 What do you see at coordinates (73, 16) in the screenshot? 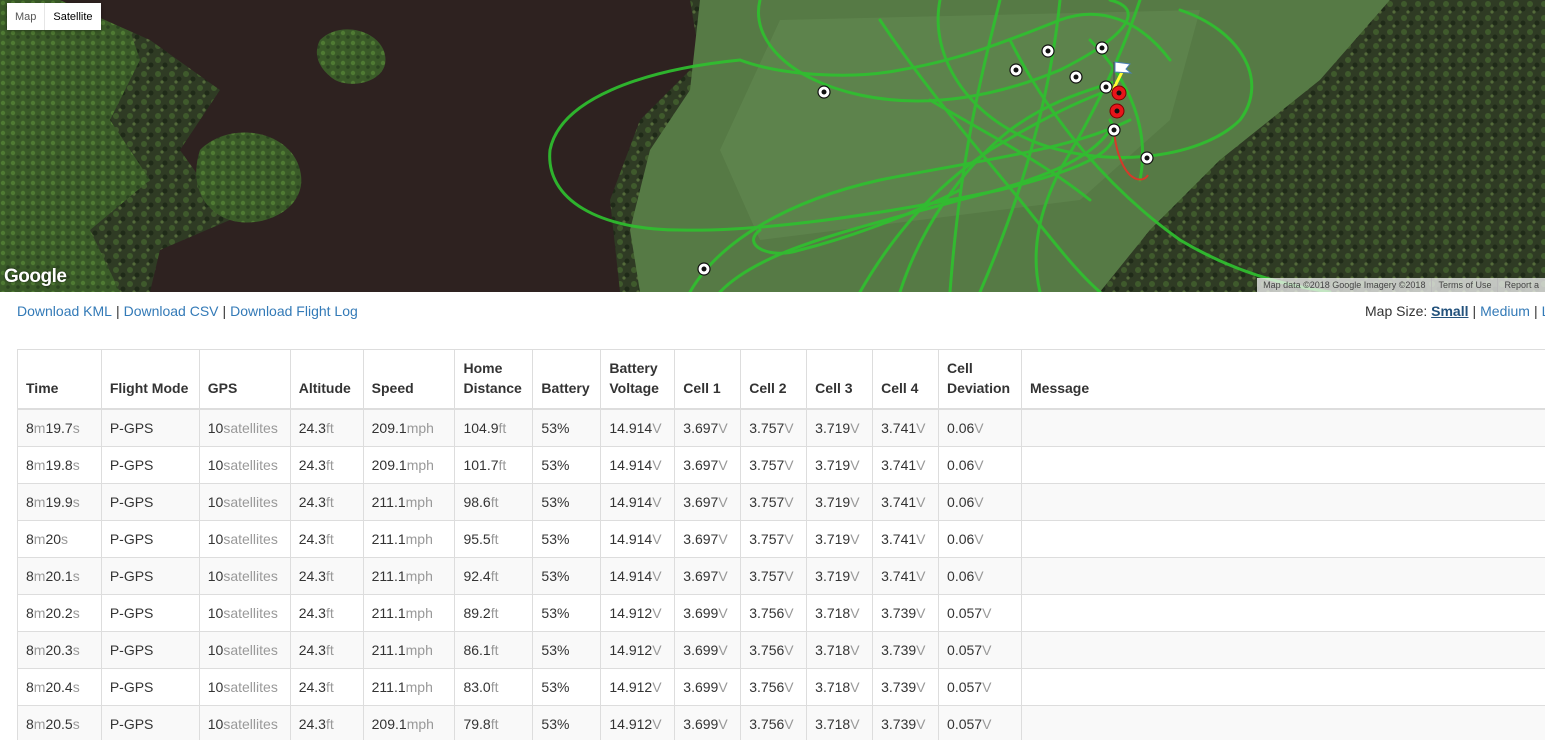
I see `map-type-satellite-button: Satellite` at bounding box center [73, 16].